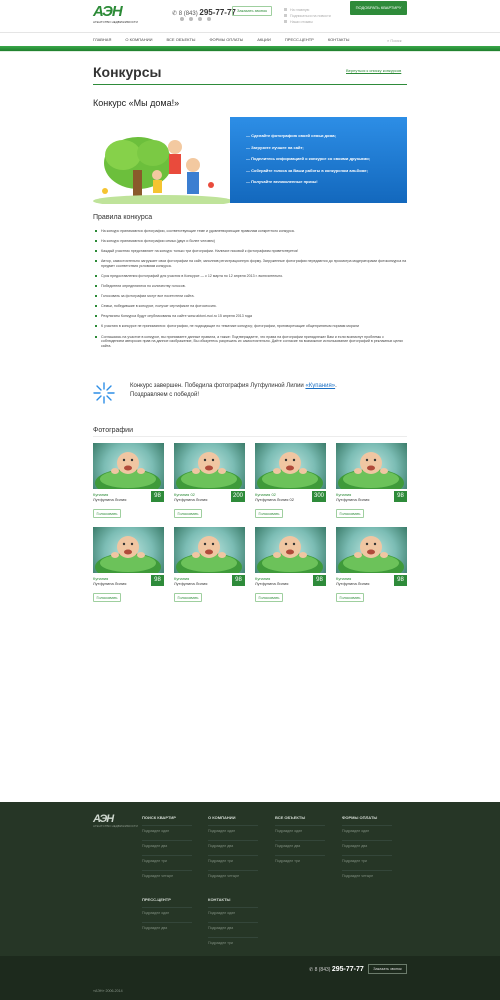 The height and width of the screenshot is (1000, 500). I want to click on pick-apartment-button: ПОДОБРАТЬ КВАРТИРУ, so click(378, 8).